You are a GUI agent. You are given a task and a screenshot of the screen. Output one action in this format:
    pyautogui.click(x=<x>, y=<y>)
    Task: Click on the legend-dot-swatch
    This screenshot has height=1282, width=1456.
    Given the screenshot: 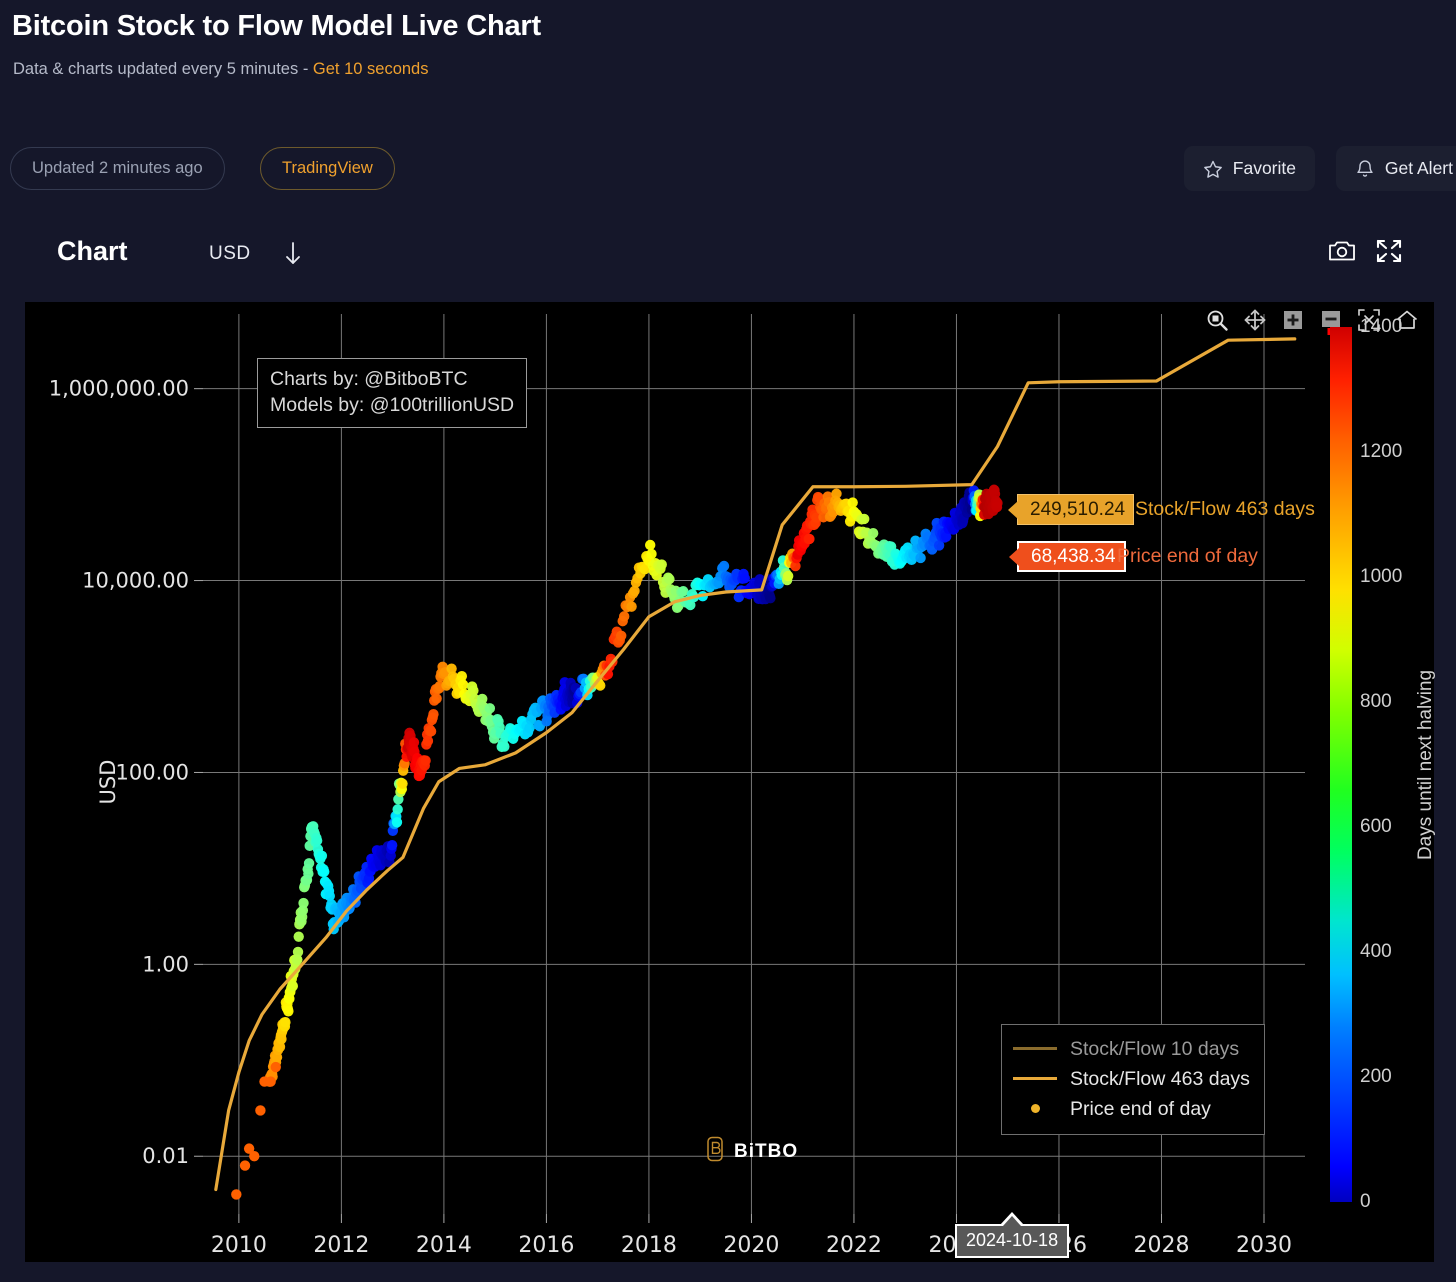 What is the action you would take?
    pyautogui.click(x=1035, y=1109)
    